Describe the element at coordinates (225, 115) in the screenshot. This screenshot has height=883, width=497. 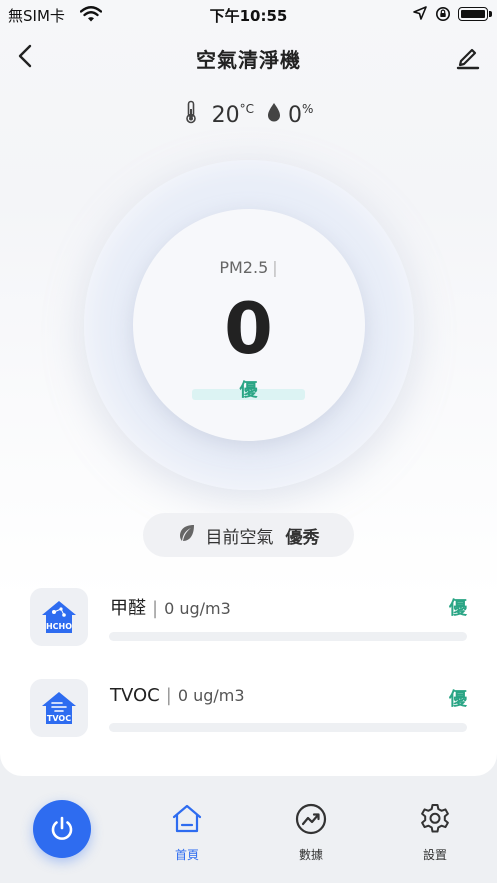
I see `temperature-value: 20` at that location.